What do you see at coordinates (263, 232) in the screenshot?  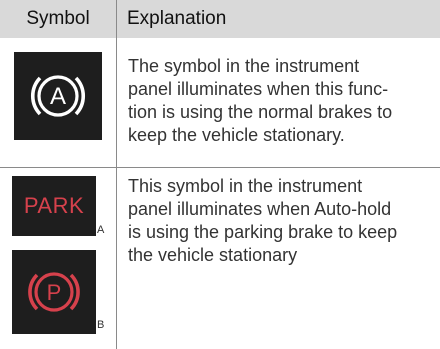 I see `explanation-line: is using the parking brake to keep` at bounding box center [263, 232].